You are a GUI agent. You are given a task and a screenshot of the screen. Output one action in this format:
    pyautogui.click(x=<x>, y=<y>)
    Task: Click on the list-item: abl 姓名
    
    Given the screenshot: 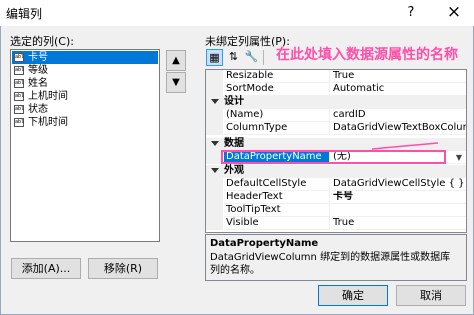 What is the action you would take?
    pyautogui.click(x=85, y=83)
    